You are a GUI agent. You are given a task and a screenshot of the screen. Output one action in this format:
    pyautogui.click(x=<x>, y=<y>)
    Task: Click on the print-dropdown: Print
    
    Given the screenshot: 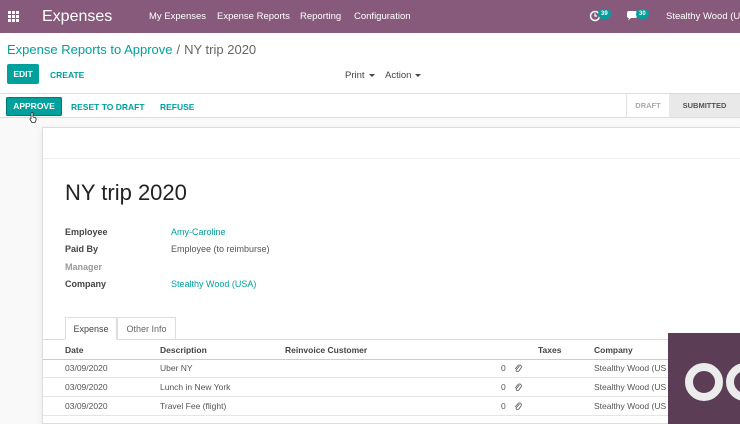 What is the action you would take?
    pyautogui.click(x=360, y=75)
    